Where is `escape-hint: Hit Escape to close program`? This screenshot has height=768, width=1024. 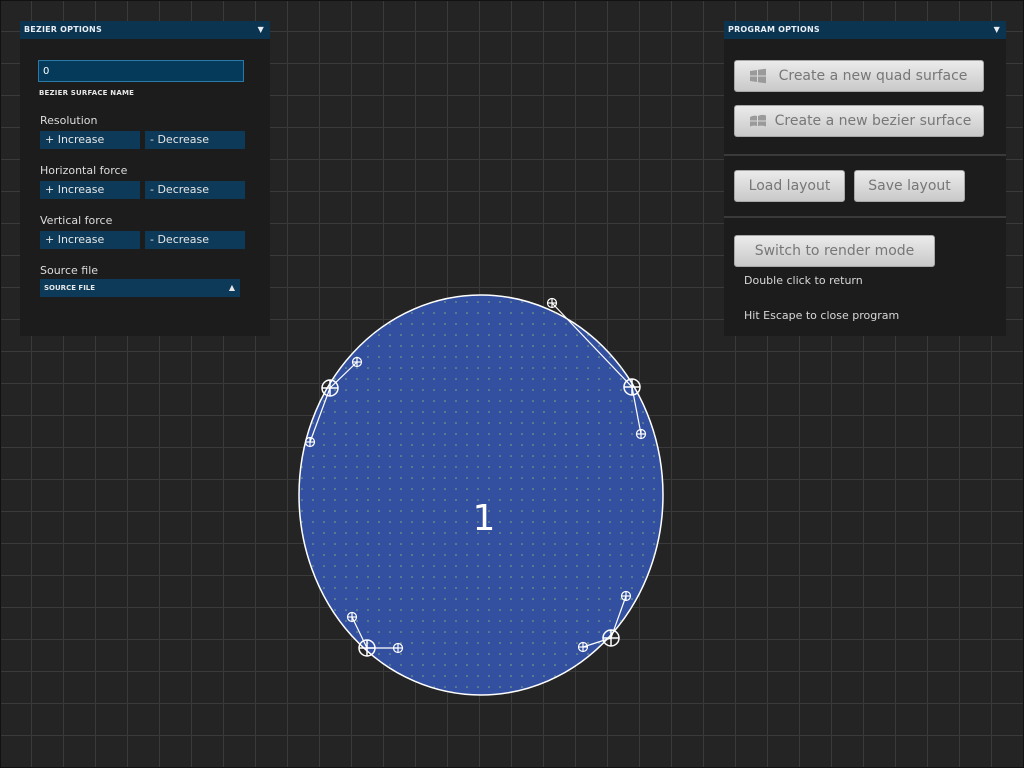
escape-hint: Hit Escape to close program is located at coordinates (822, 315).